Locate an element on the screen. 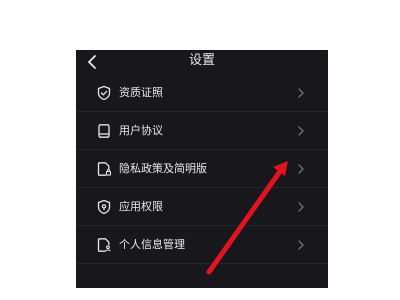 The width and height of the screenshot is (400, 300). settings-item-privacy-policy: 隐私政策及简明版 is located at coordinates (202, 169).